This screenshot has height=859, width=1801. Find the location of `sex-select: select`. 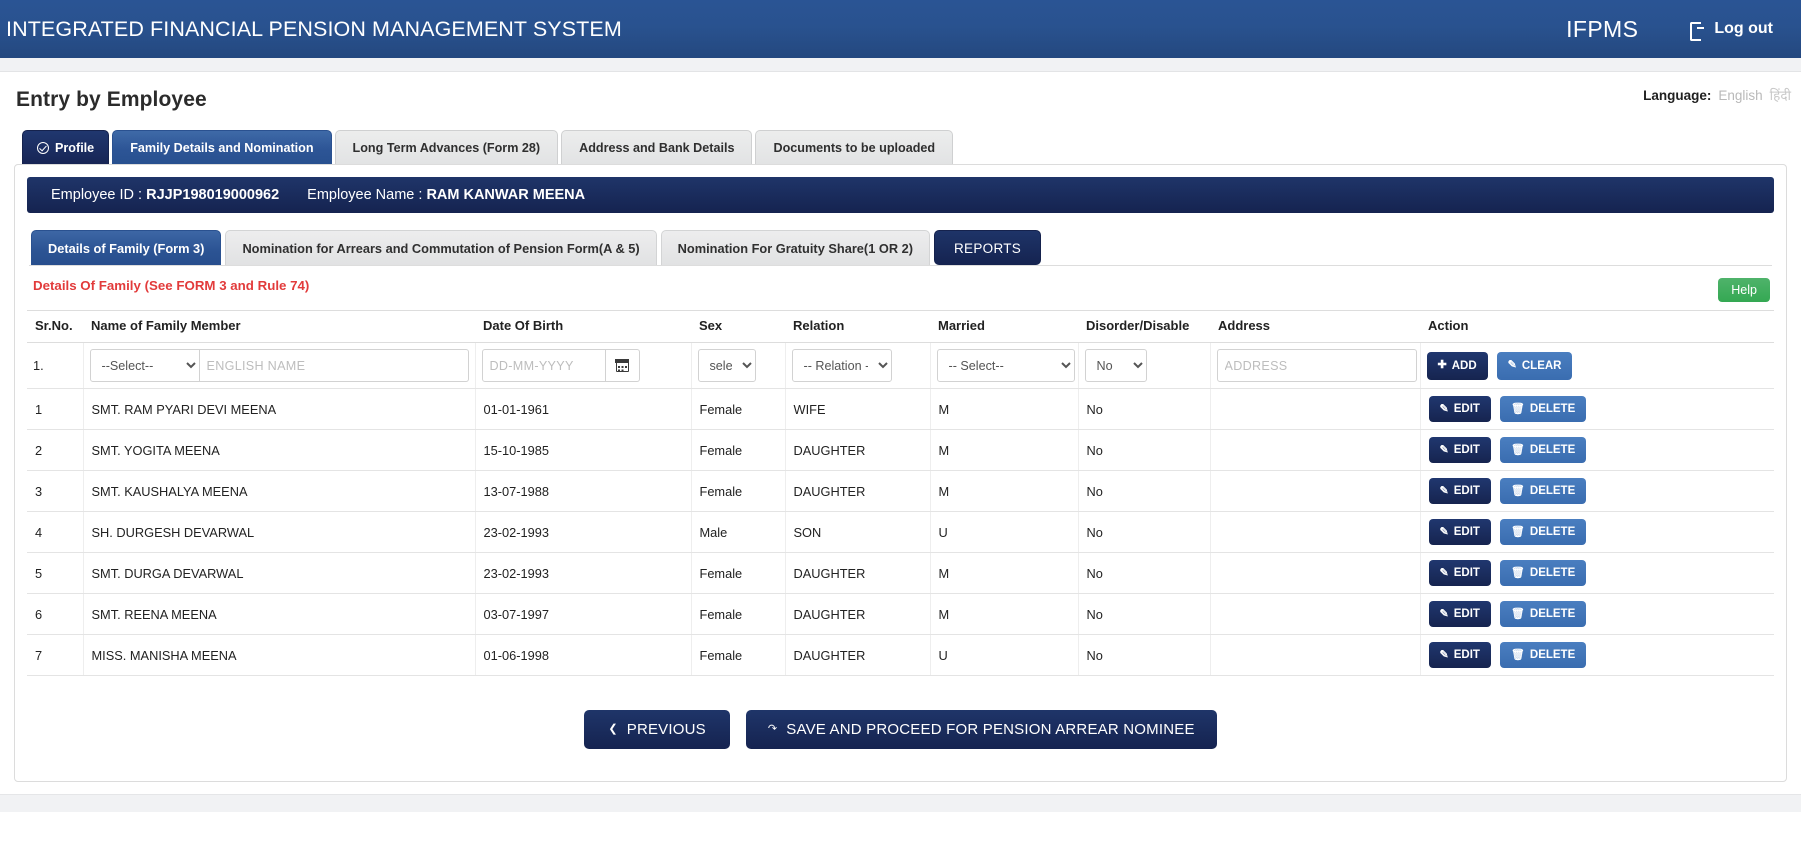

sex-select: select is located at coordinates (726, 365).